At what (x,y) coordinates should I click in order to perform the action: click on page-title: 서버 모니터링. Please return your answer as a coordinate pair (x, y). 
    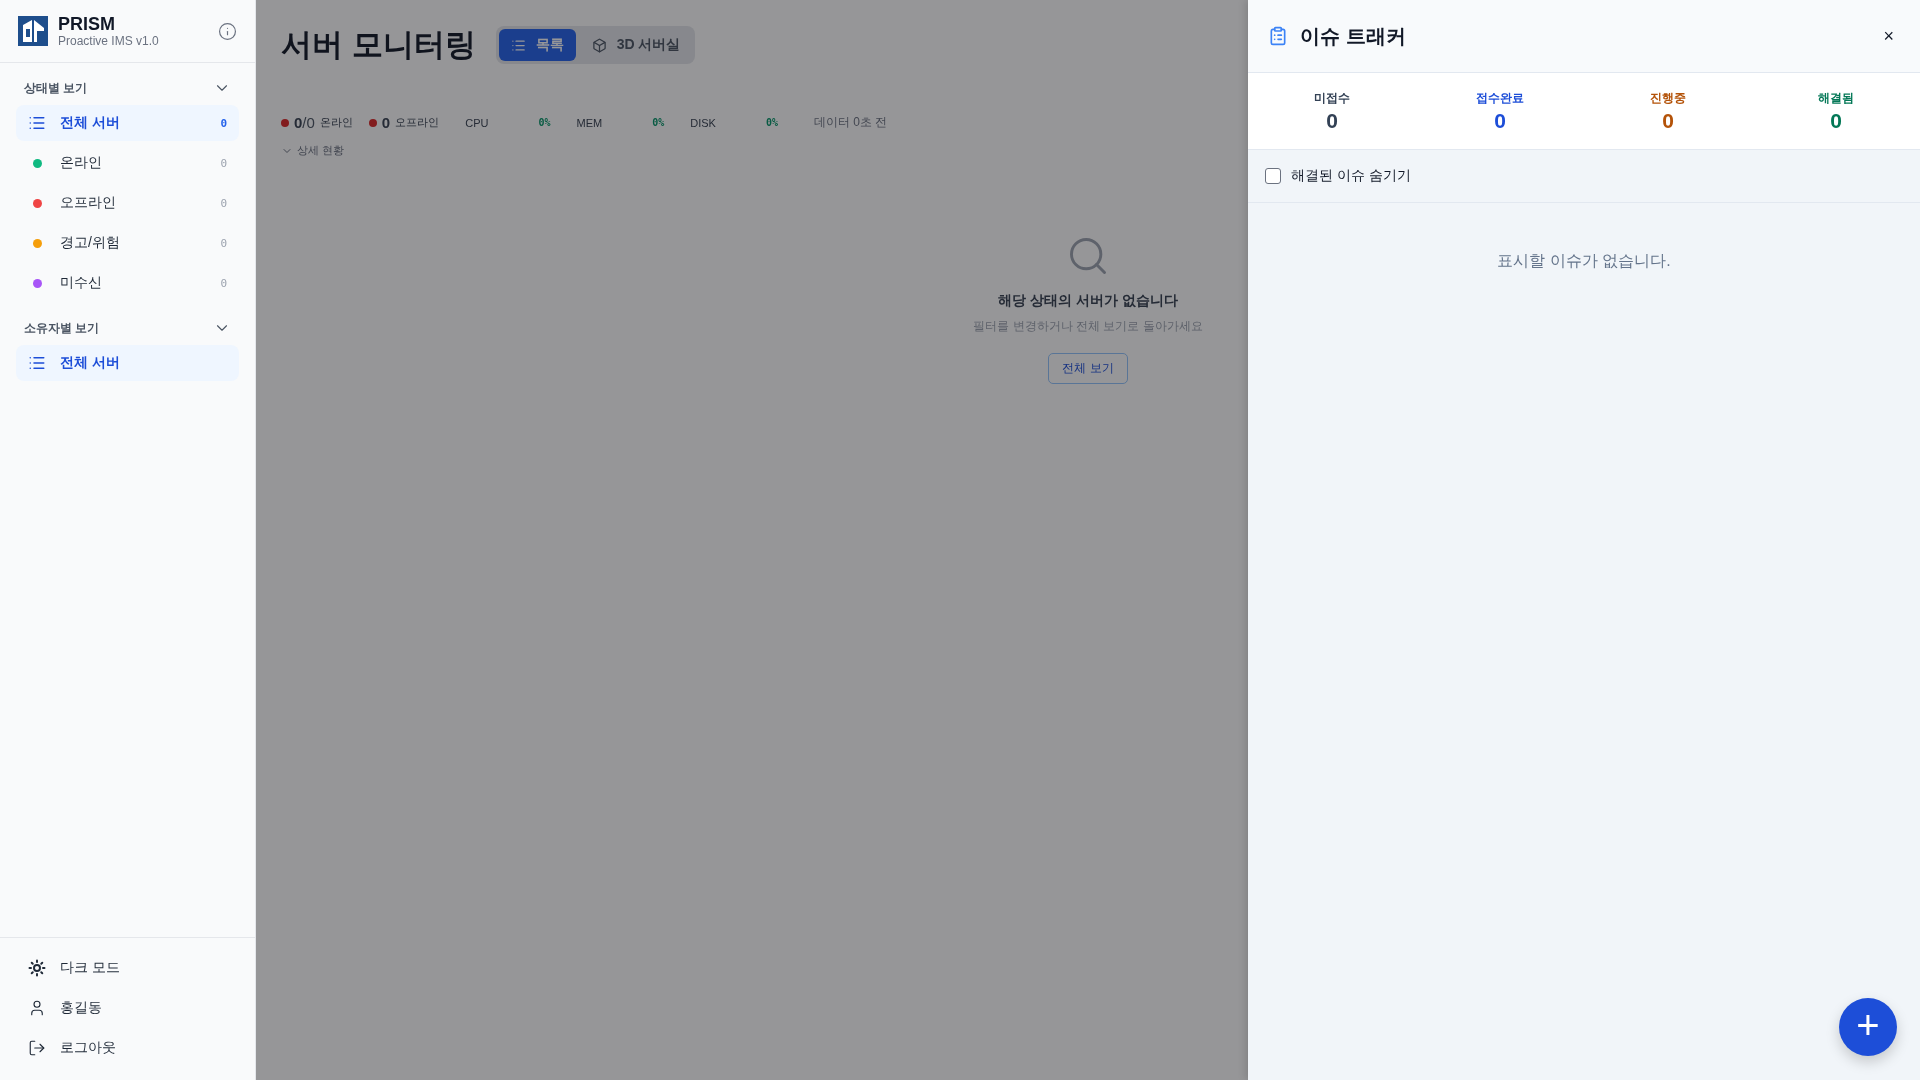
    Looking at the image, I should click on (378, 45).